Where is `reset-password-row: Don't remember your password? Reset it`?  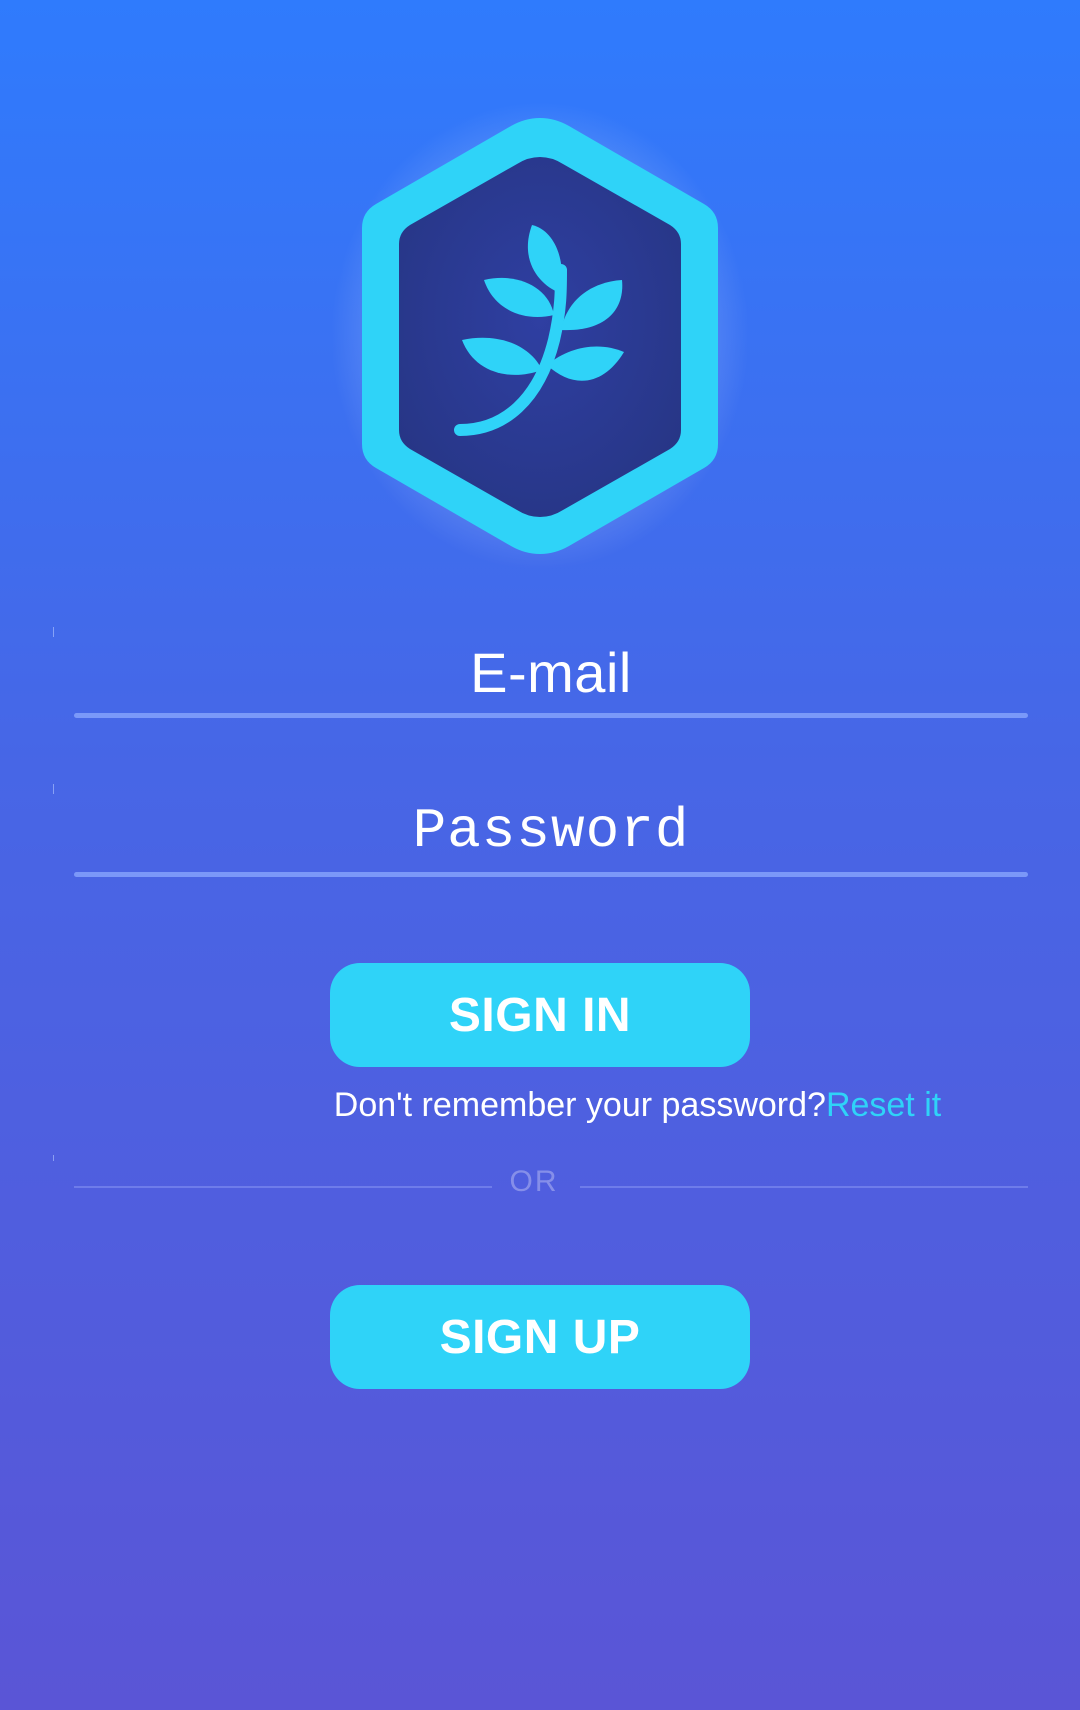 reset-password-row: Don't remember your password? Reset it is located at coordinates (540, 1105).